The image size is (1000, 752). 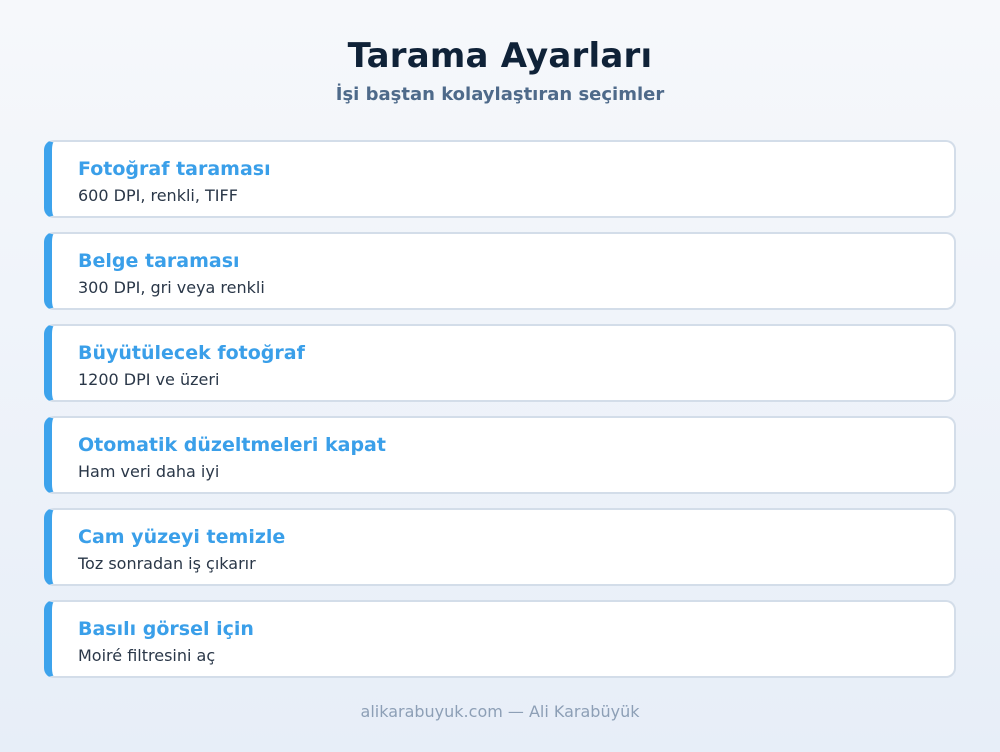 What do you see at coordinates (500, 363) in the screenshot?
I see `settings-card-enlarge-photo: Büyütülecek fotoğraf 1200 DPI ve üzeri` at bounding box center [500, 363].